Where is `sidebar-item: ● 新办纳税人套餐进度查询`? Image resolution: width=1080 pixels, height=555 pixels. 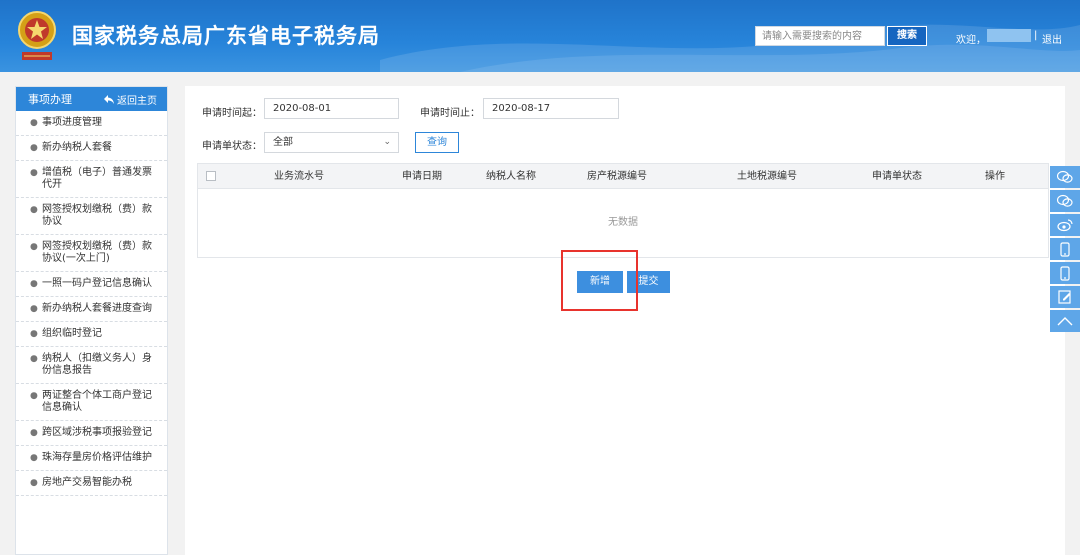
sidebar-item: ● 新办纳税人套餐进度查询 is located at coordinates (91, 309).